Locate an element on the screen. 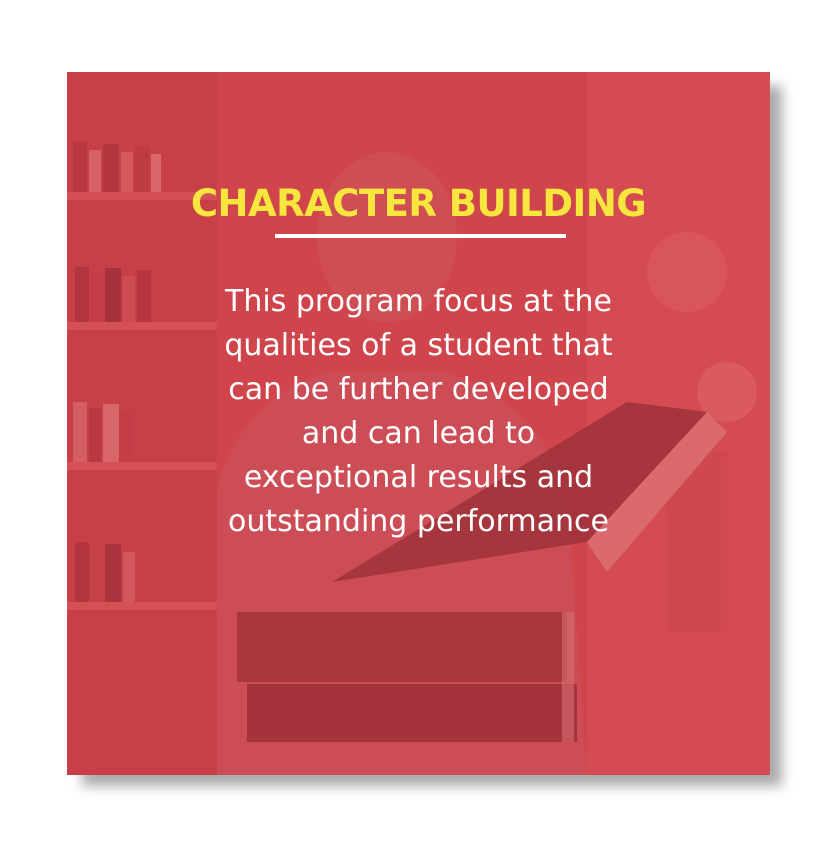  card-title: CHARACTER BUILDING is located at coordinates (418, 203).